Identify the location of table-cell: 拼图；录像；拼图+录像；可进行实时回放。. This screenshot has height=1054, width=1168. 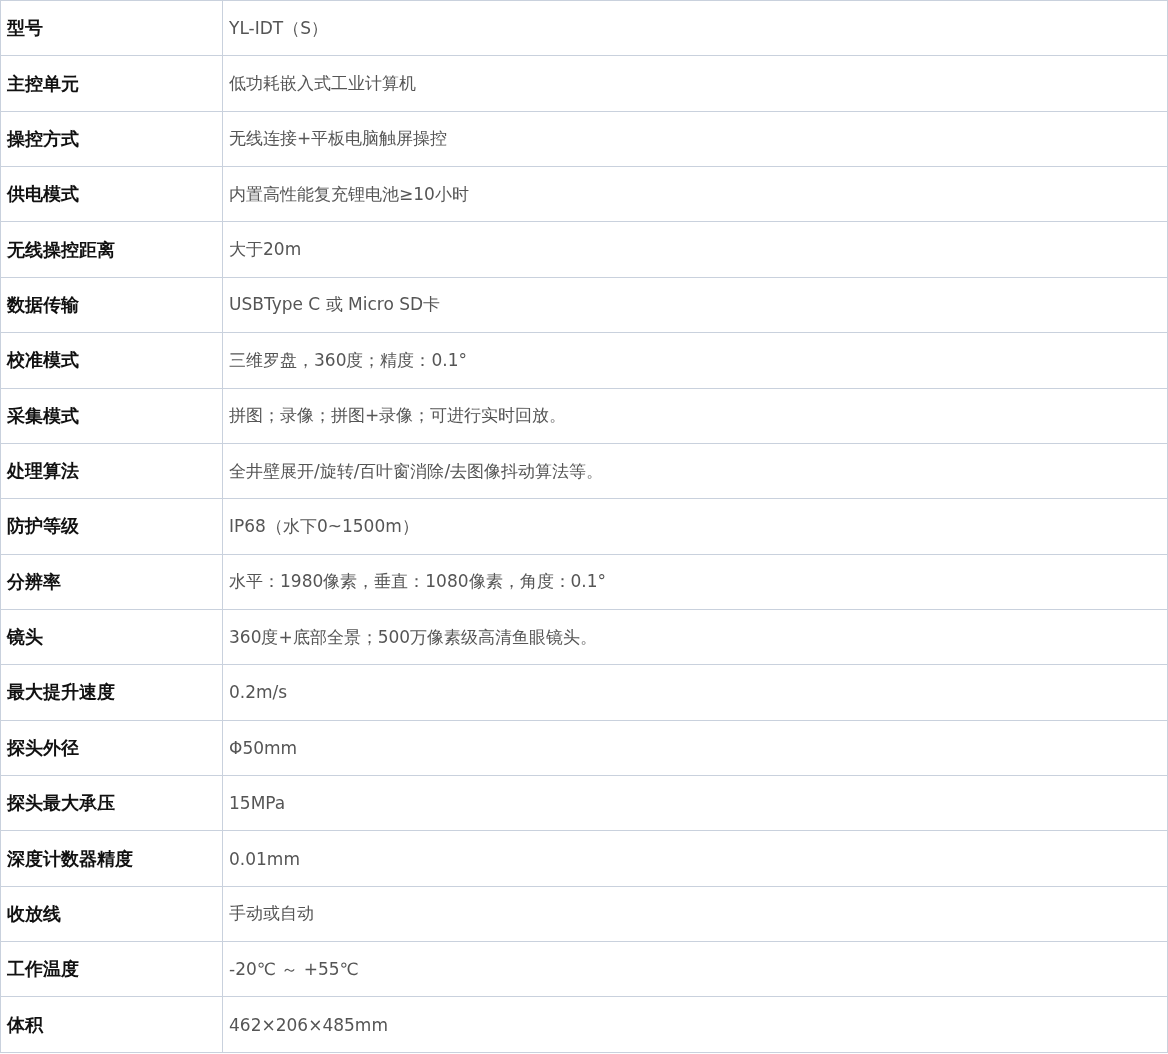
(695, 416).